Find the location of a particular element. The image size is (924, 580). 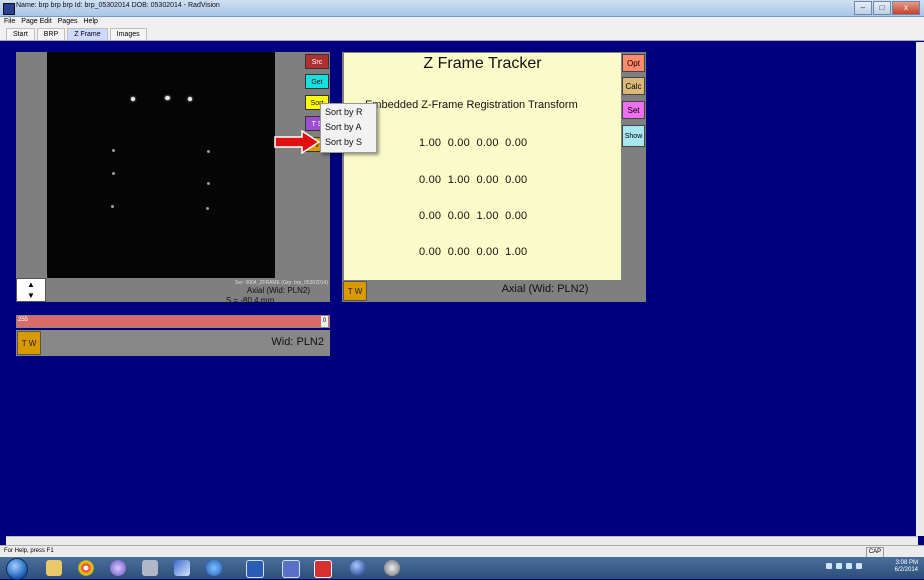

radvision-icon is located at coordinates (291, 569).